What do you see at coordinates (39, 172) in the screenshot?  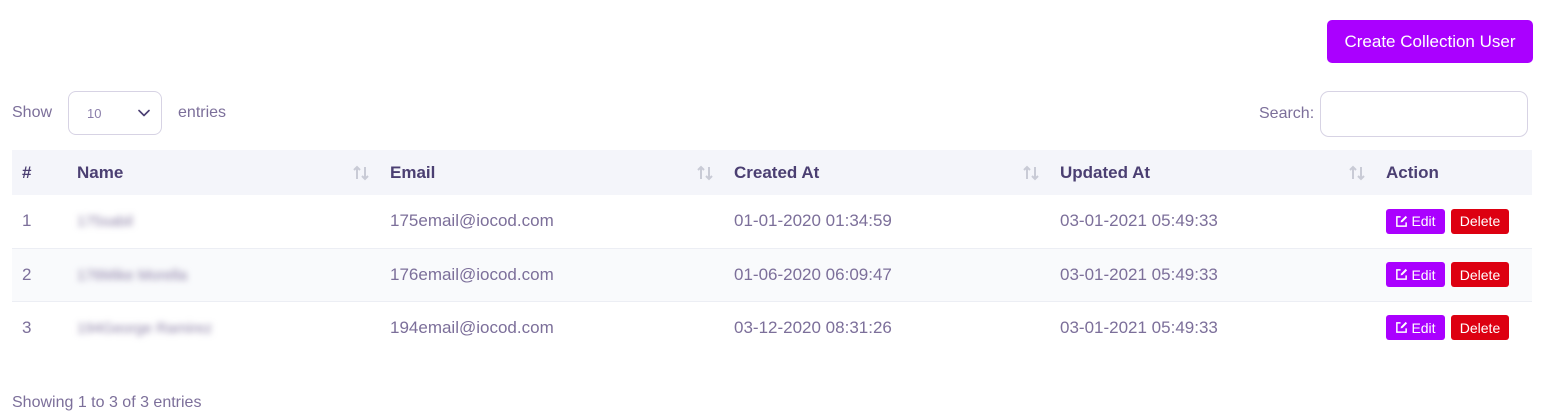 I see `column-header-number: #` at bounding box center [39, 172].